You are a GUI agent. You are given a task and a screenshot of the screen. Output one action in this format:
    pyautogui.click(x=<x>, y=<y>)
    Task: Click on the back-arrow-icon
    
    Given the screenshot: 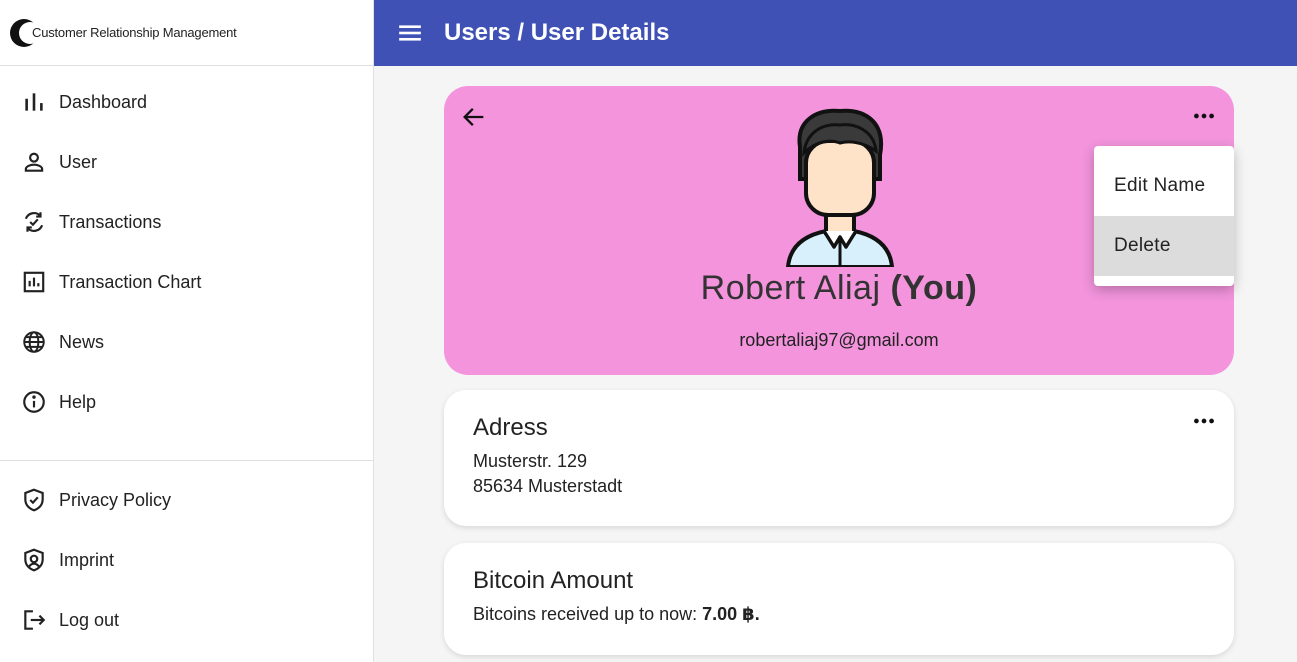 What is the action you would take?
    pyautogui.click(x=474, y=117)
    